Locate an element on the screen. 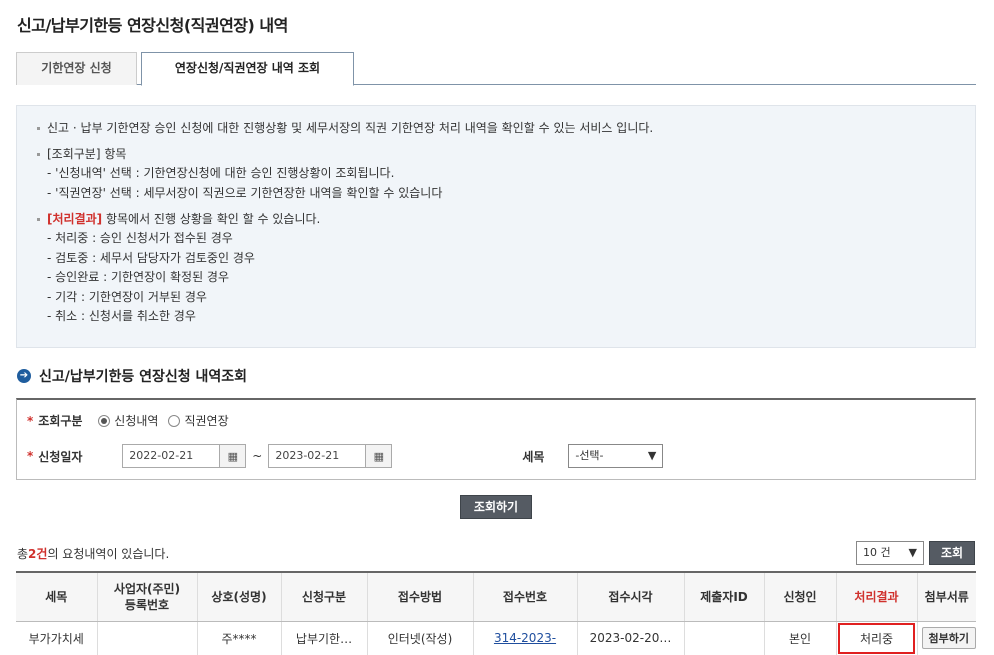 Image resolution: width=994 pixels, height=655 pixels. col-header: 첨부서류 is located at coordinates (946, 596).